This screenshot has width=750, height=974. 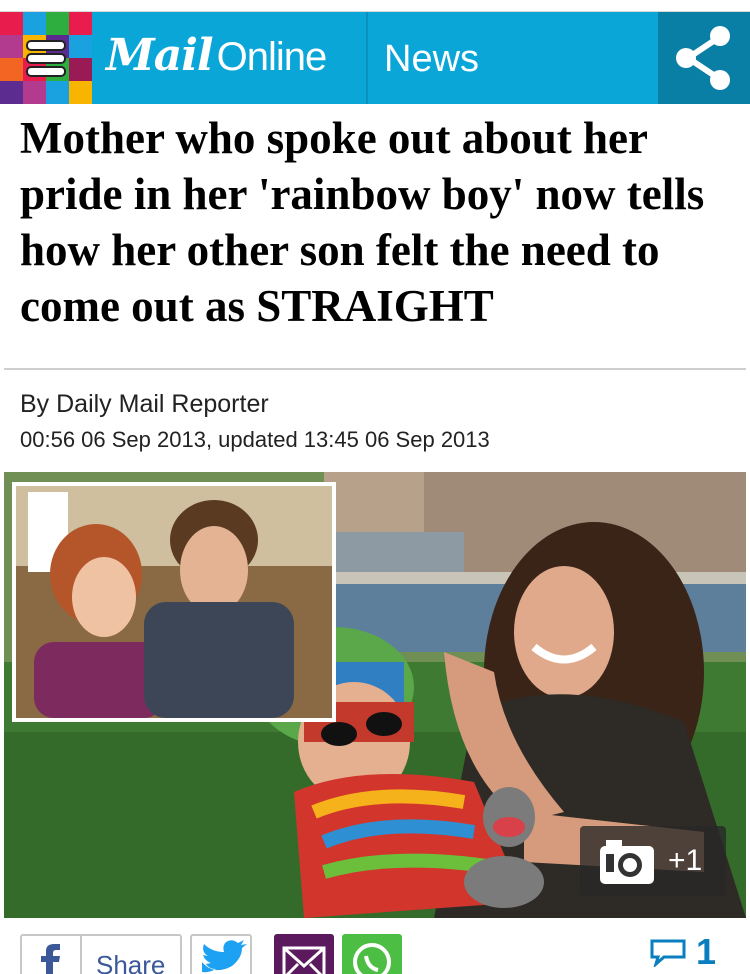 I want to click on whatsapp-icon, so click(x=372, y=958).